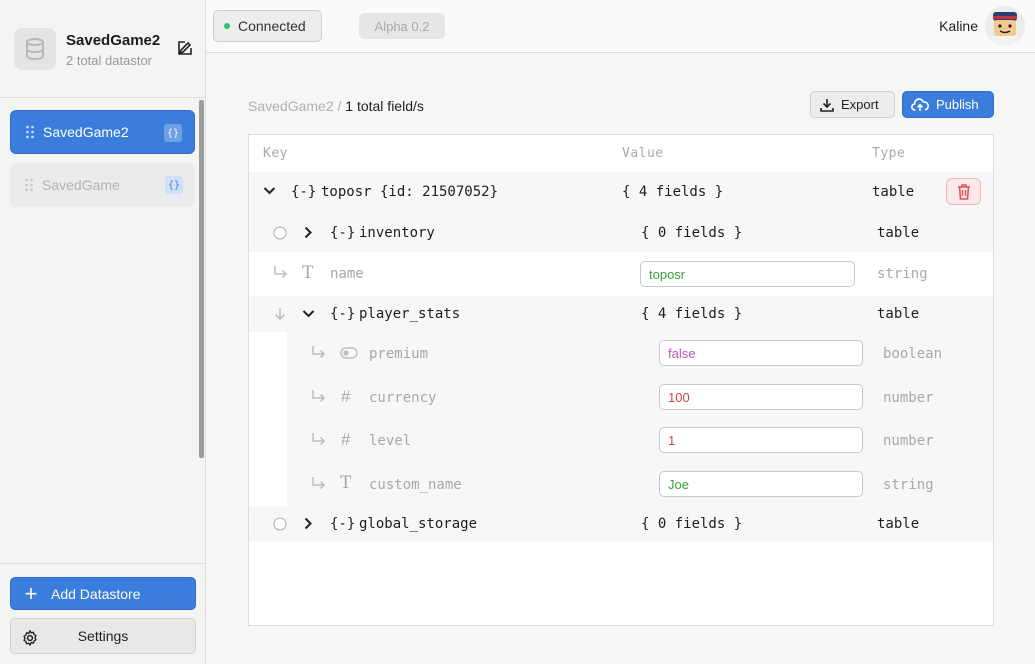  What do you see at coordinates (761, 397) in the screenshot?
I see `value-input: 100` at bounding box center [761, 397].